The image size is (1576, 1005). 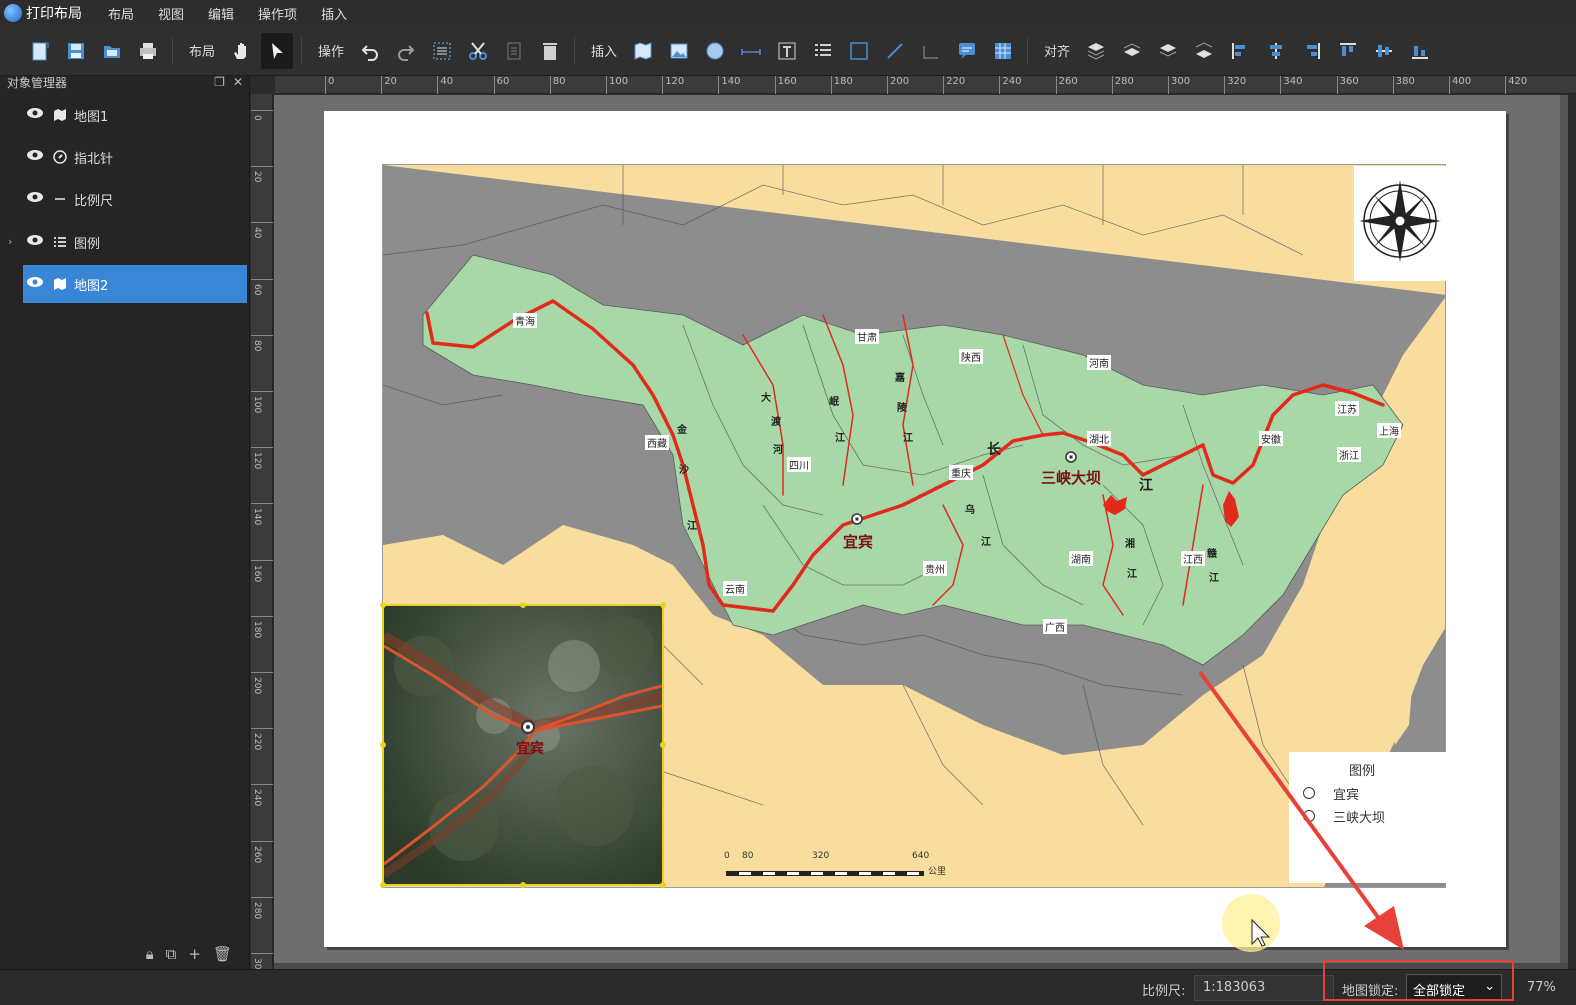 I want to click on select-arrow-icon, so click(x=277, y=50).